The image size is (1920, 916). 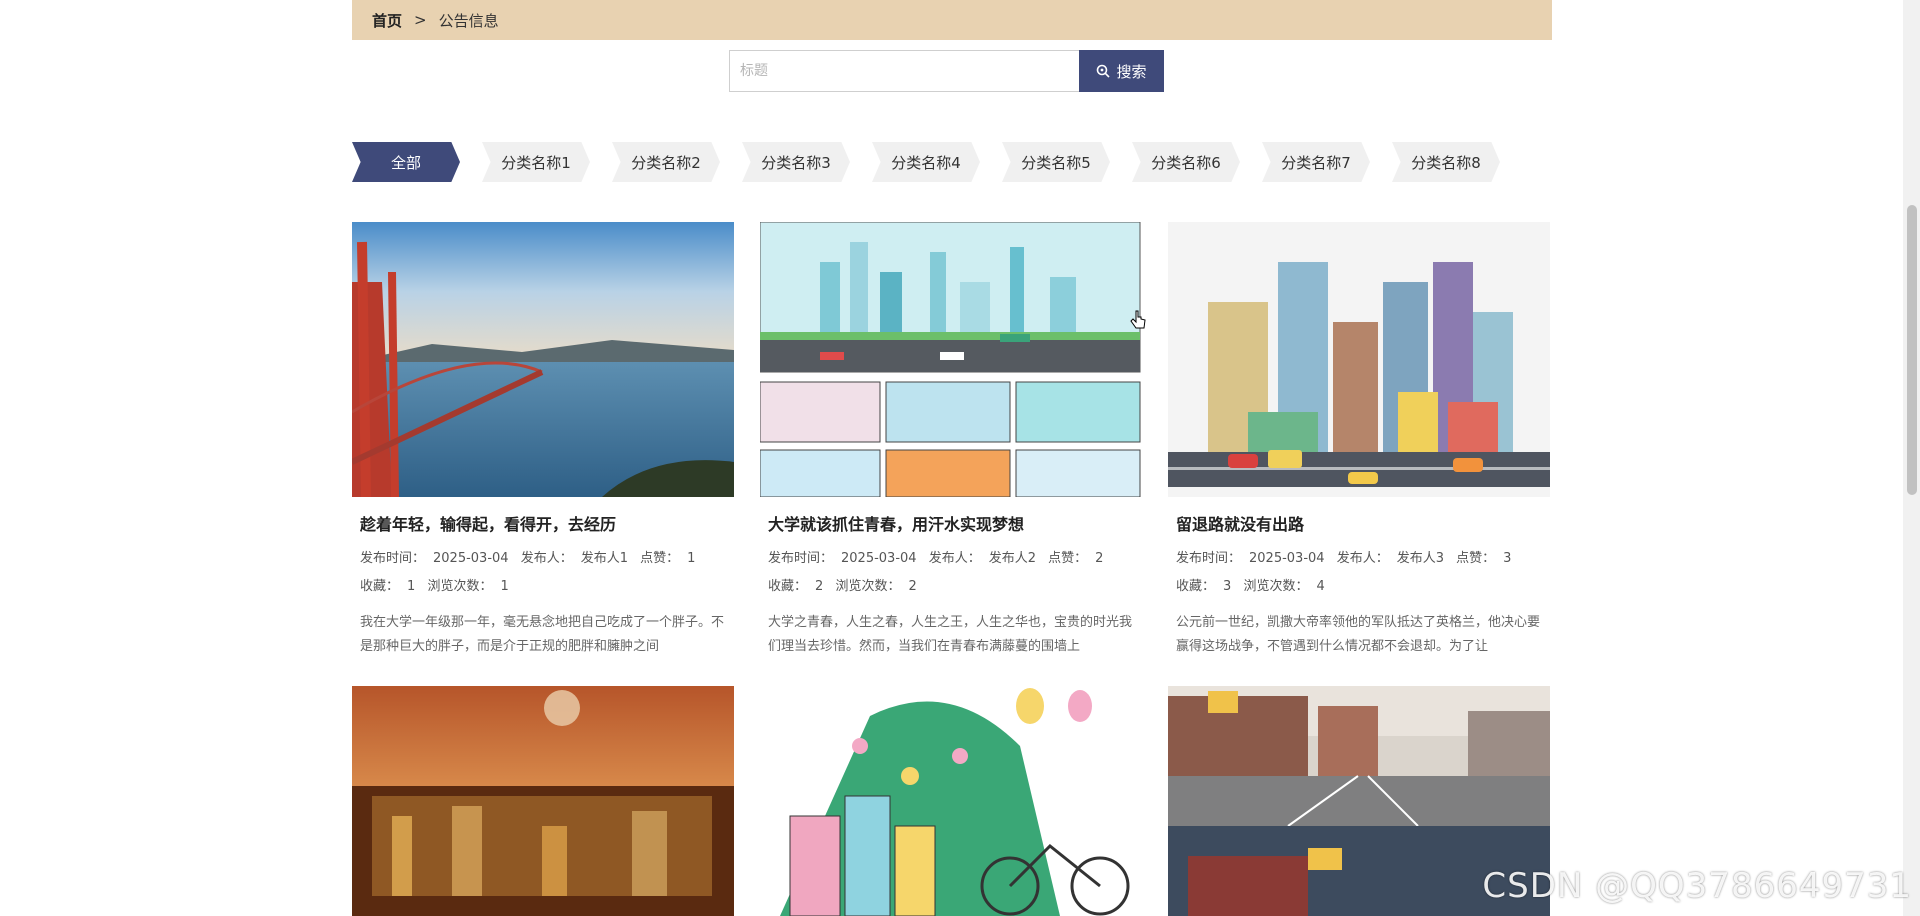 What do you see at coordinates (1912, 350) in the screenshot?
I see `scrollbar-thumb` at bounding box center [1912, 350].